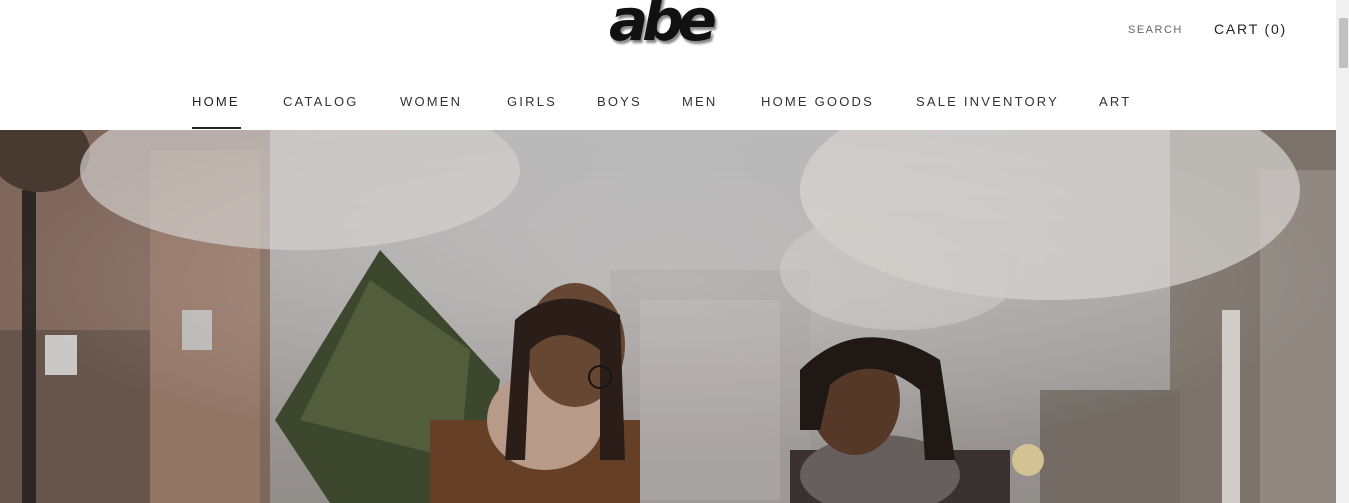 This screenshot has height=503, width=1349. I want to click on brand-logo: abe, so click(660, 33).